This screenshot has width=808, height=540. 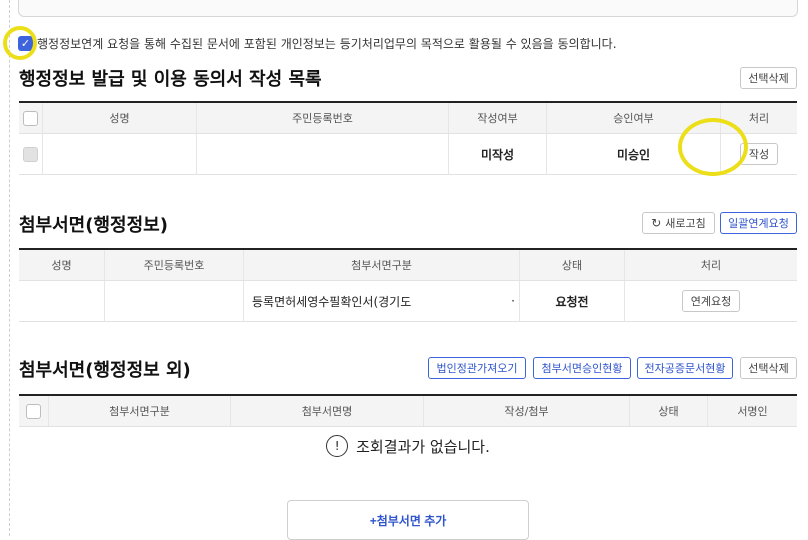 I want to click on previous-section-box, so click(x=408, y=8).